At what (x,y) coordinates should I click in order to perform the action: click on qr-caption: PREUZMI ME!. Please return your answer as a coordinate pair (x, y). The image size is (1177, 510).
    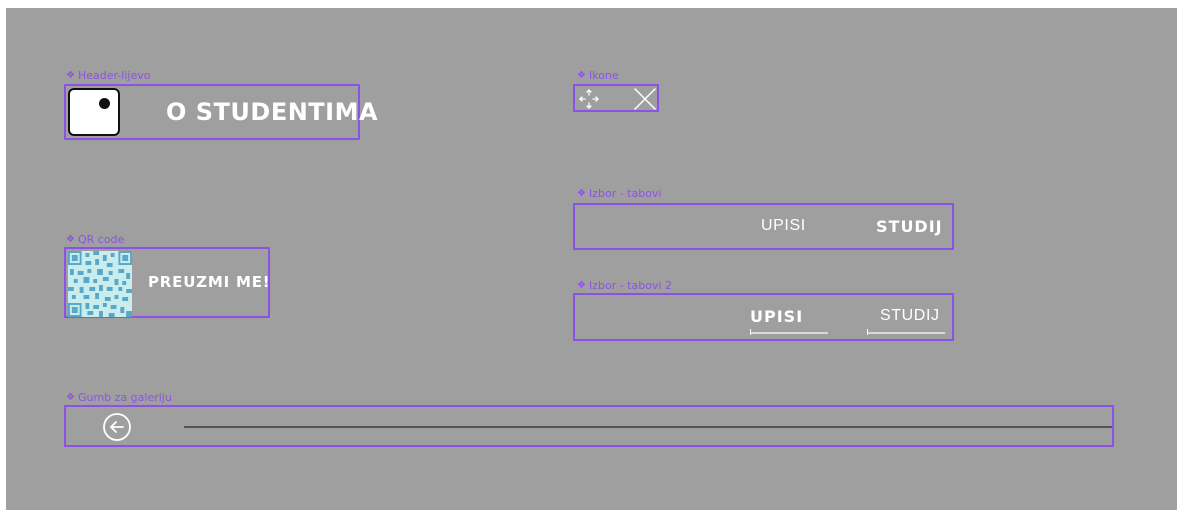
    Looking at the image, I should click on (209, 282).